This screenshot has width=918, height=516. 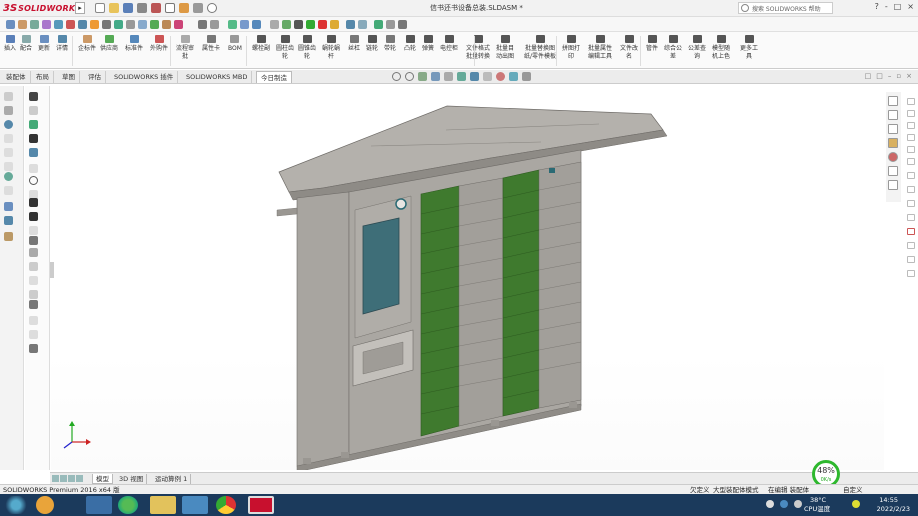 I want to click on sketch-tool-icon, so click(x=8, y=96).